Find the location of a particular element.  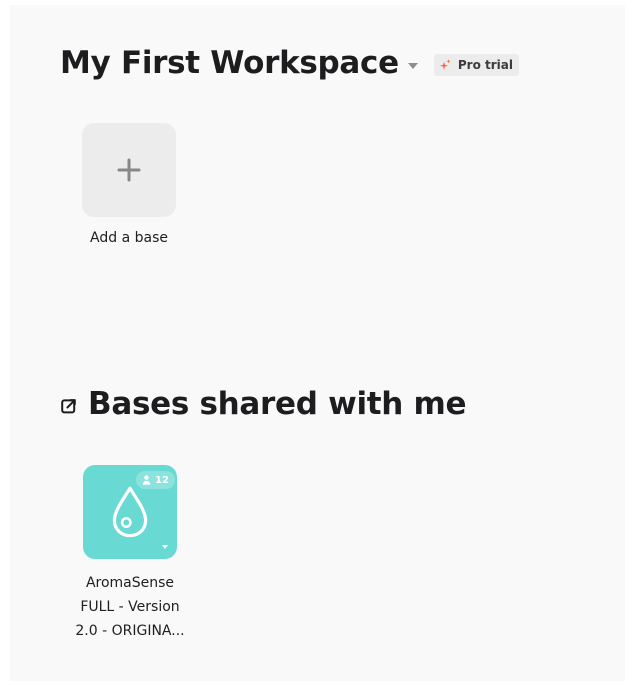

workspace-header: My First Workspace Pro trial is located at coordinates (289, 63).